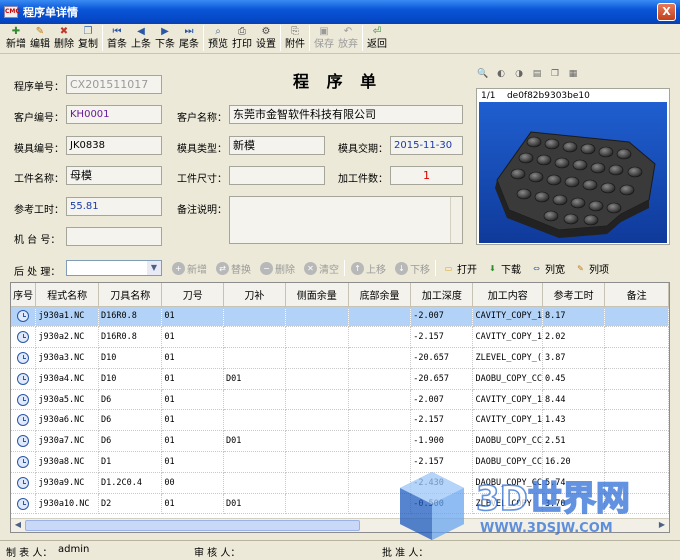  I want to click on column-header: 备注, so click(636, 295).